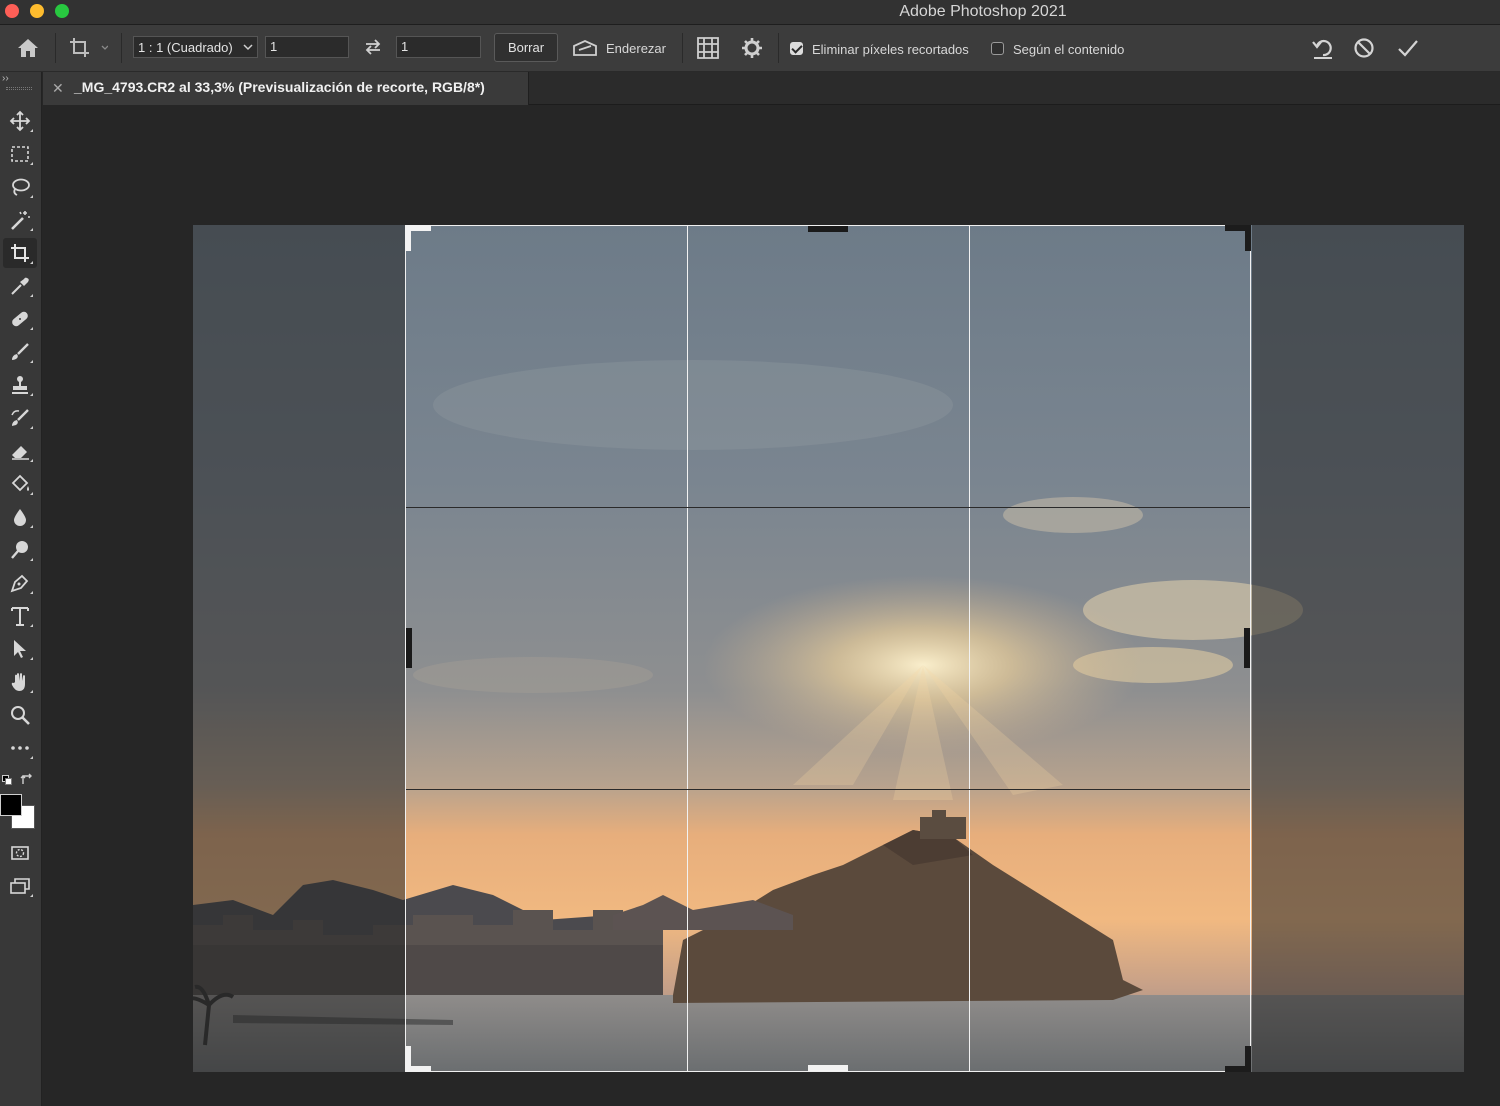  I want to click on crop-handle-bottom-left, so click(418, 1059).